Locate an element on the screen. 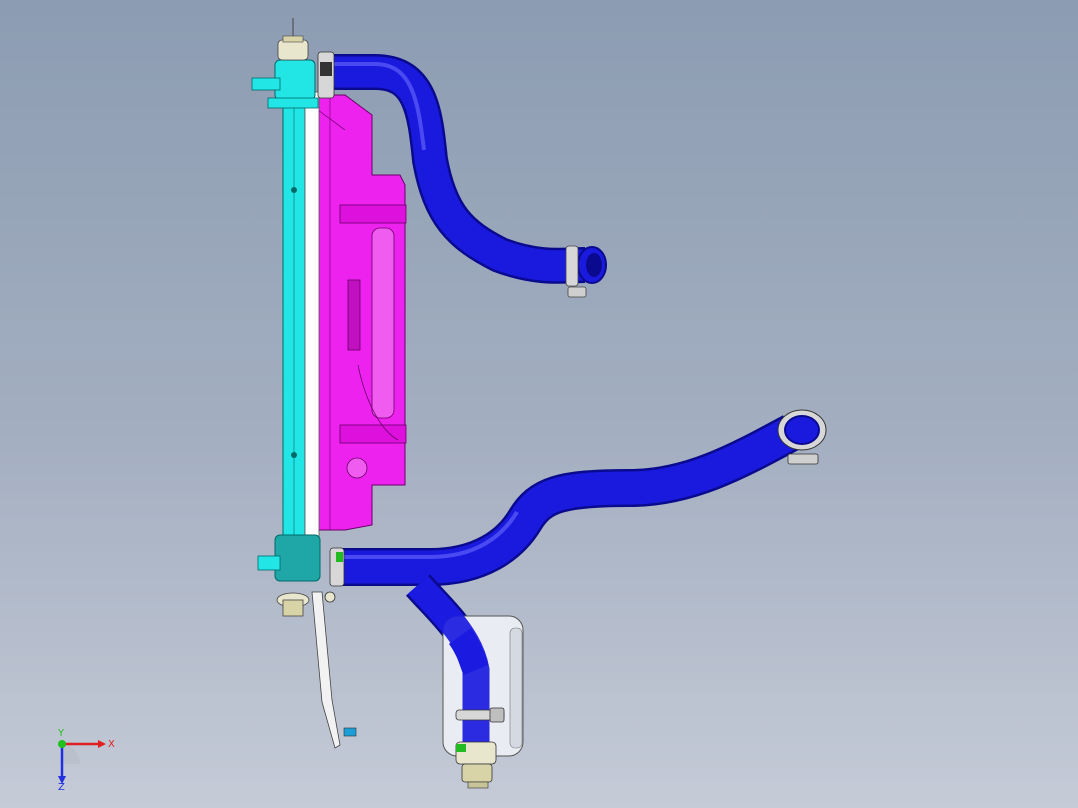 The width and height of the screenshot is (1078, 808). reservoir-clamp is located at coordinates (480, 715).